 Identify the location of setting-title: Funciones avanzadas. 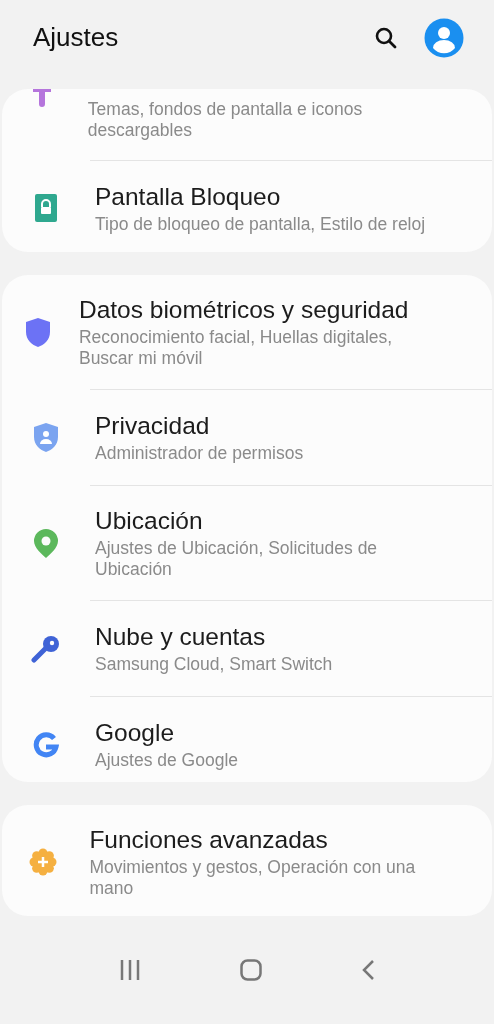
(264, 839).